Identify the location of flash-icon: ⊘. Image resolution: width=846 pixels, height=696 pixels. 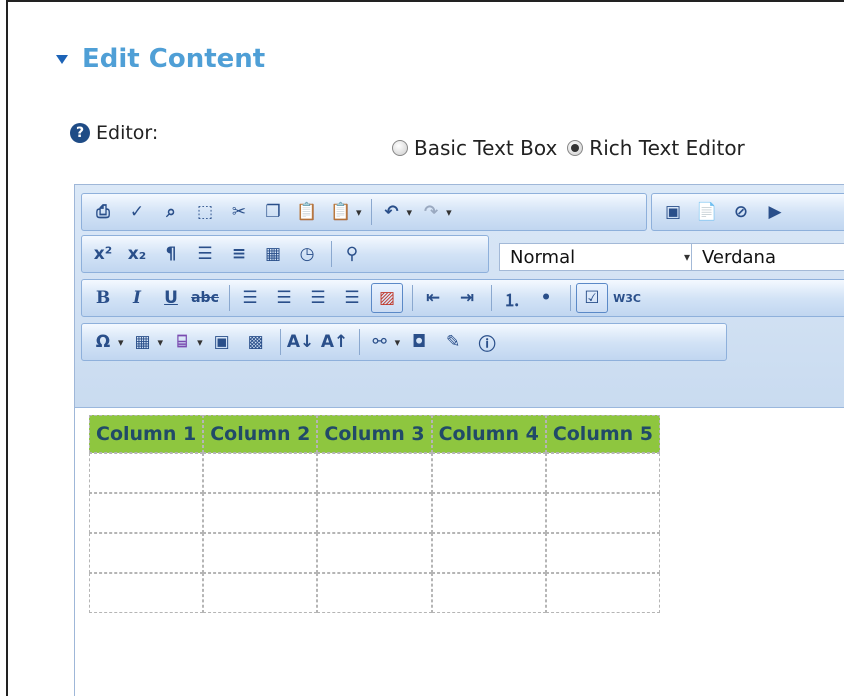
(741, 212).